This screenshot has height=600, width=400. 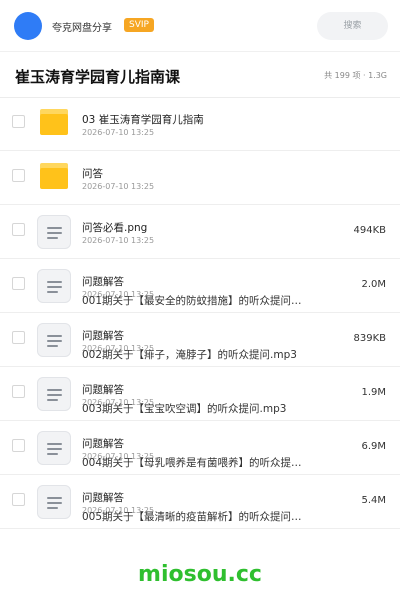 I want to click on item-summary: 共 199 项 · 1.3G, so click(x=355, y=75).